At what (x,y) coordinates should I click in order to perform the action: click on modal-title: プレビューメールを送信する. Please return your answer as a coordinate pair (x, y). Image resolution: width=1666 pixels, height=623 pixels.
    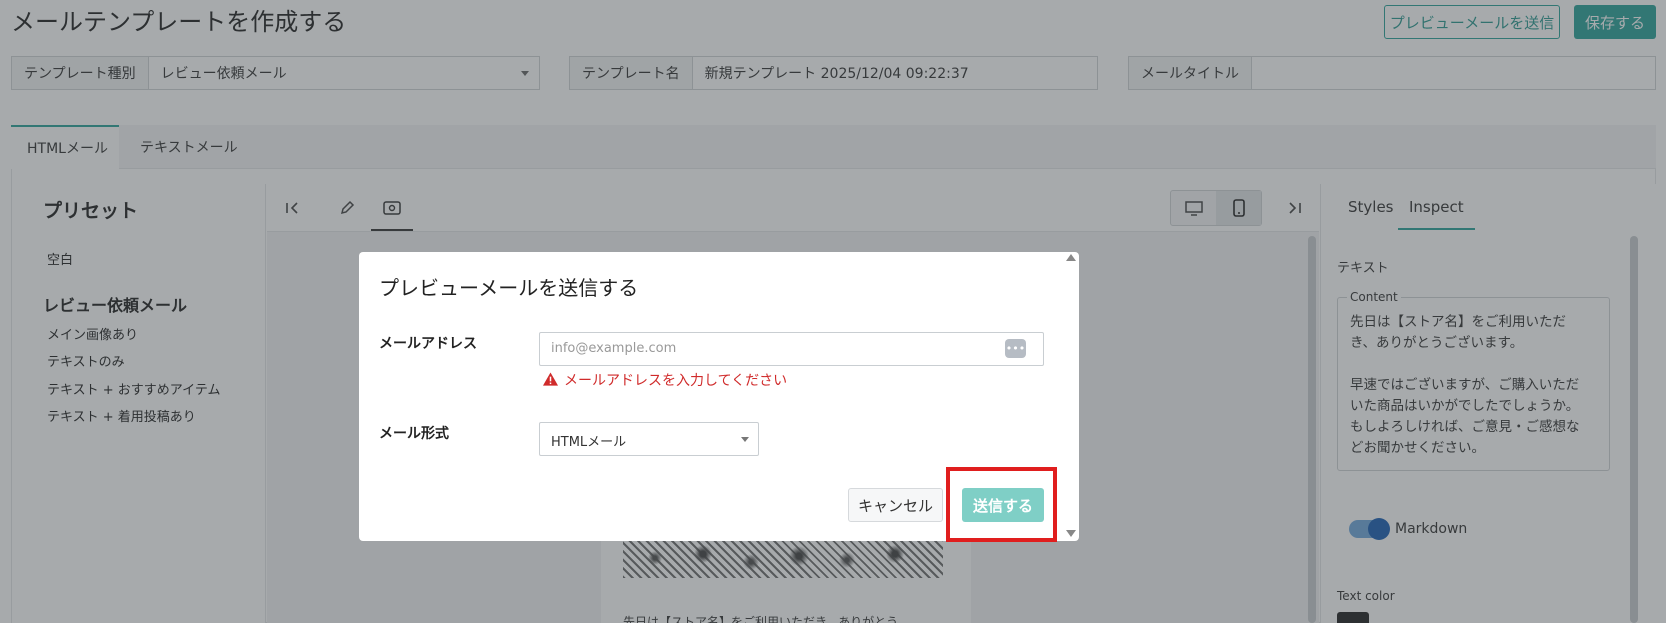
    Looking at the image, I should click on (509, 288).